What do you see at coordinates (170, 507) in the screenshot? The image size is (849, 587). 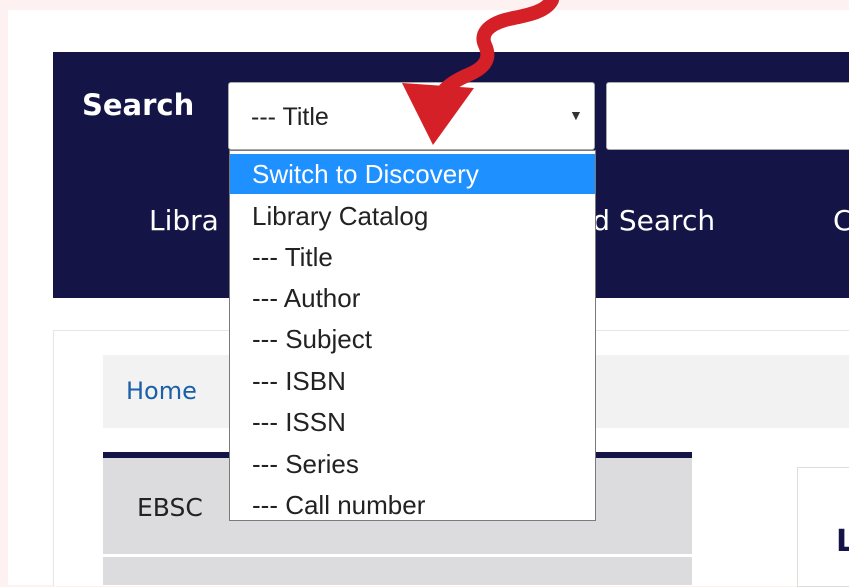 I see `sidebar-item-label: EBSC` at bounding box center [170, 507].